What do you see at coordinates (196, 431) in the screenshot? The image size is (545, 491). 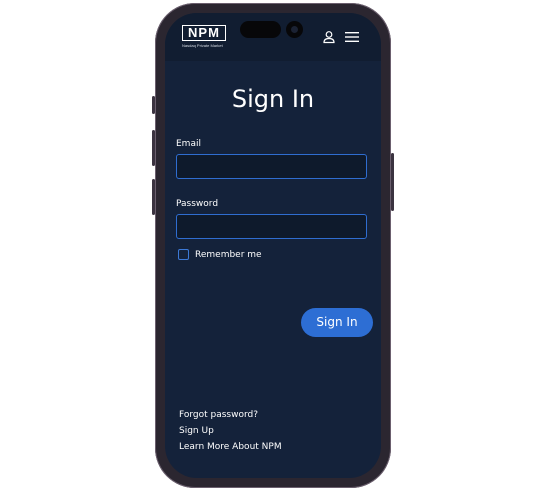 I see `sign-up-link: Sign Up` at bounding box center [196, 431].